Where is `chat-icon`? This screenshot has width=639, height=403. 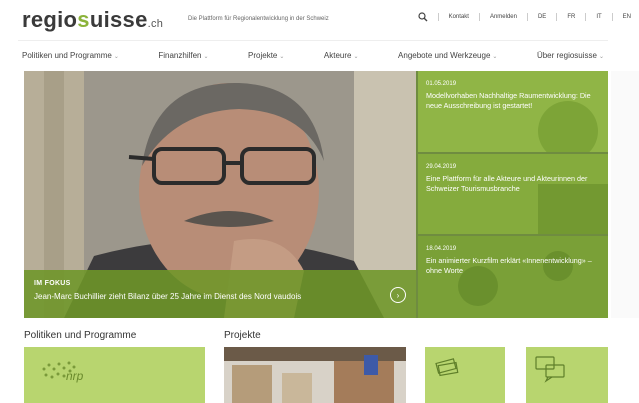 chat-icon is located at coordinates (550, 369).